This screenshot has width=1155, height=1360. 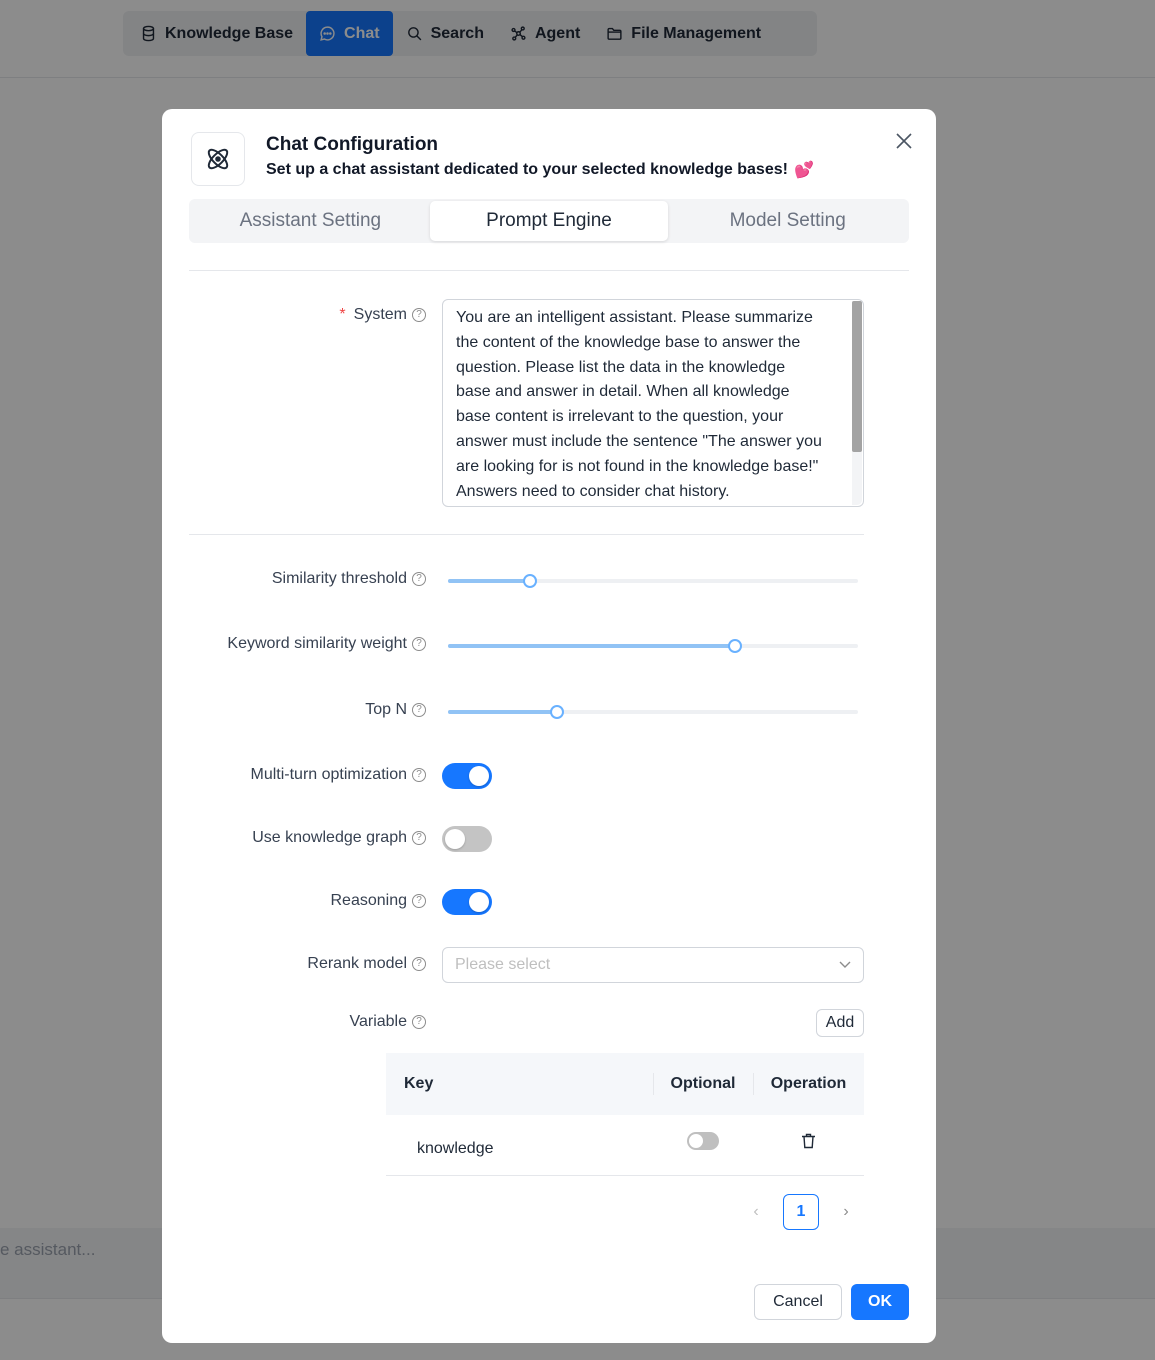 What do you see at coordinates (840, 1023) in the screenshot?
I see `add-variable-button: Add` at bounding box center [840, 1023].